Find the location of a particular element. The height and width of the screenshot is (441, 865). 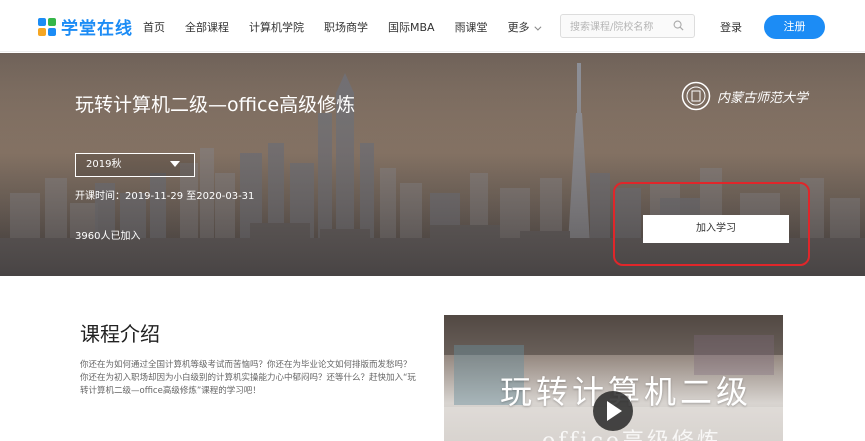

term-dropdown: 2019秋 is located at coordinates (135, 165).